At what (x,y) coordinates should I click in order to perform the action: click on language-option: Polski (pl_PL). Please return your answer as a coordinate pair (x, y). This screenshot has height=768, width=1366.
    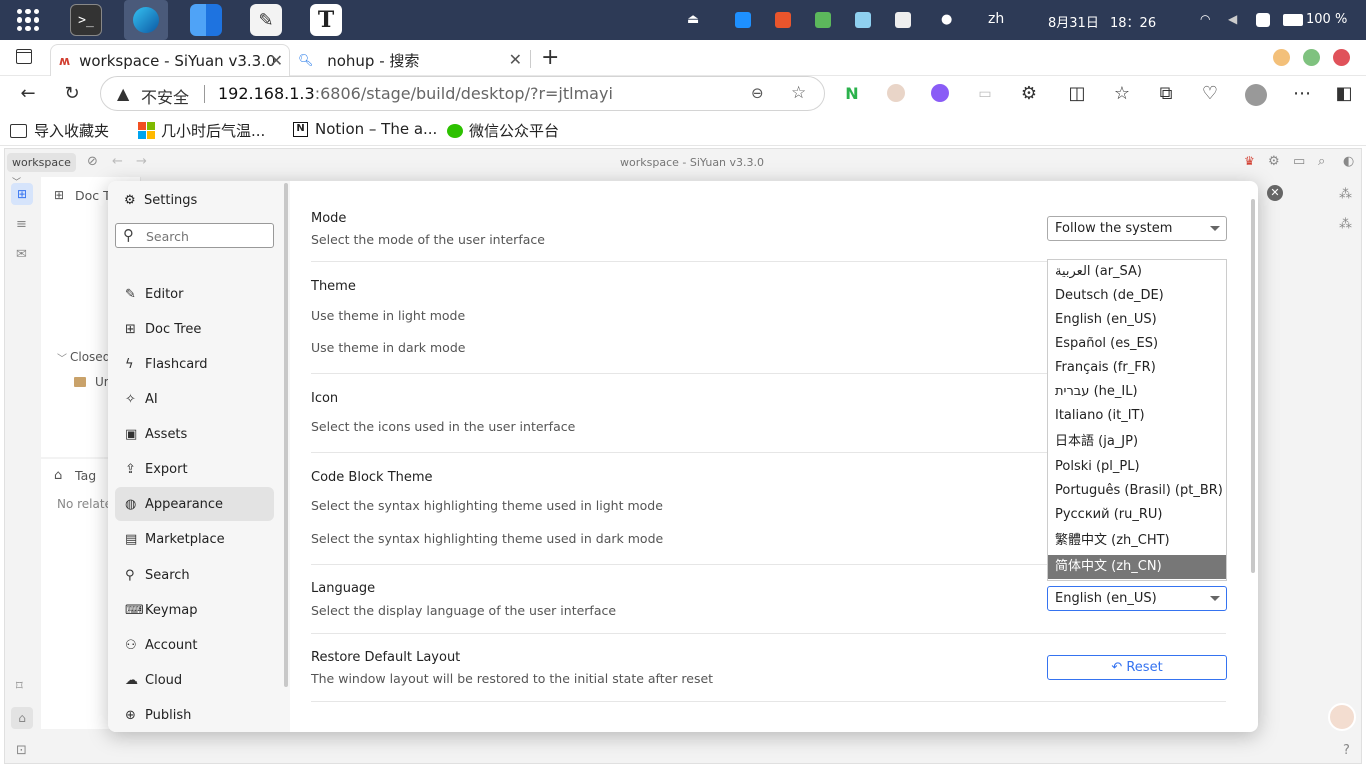
    Looking at the image, I should click on (1137, 467).